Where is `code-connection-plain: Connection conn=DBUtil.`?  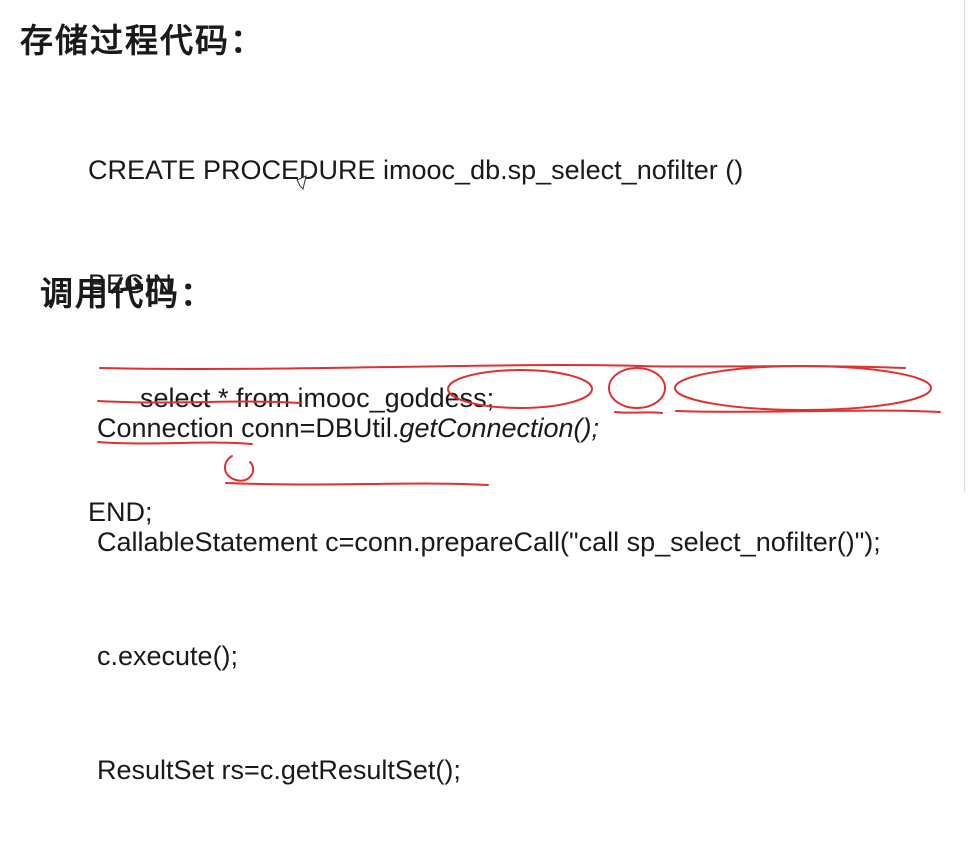
code-connection-plain: Connection conn=DBUtil. is located at coordinates (248, 428).